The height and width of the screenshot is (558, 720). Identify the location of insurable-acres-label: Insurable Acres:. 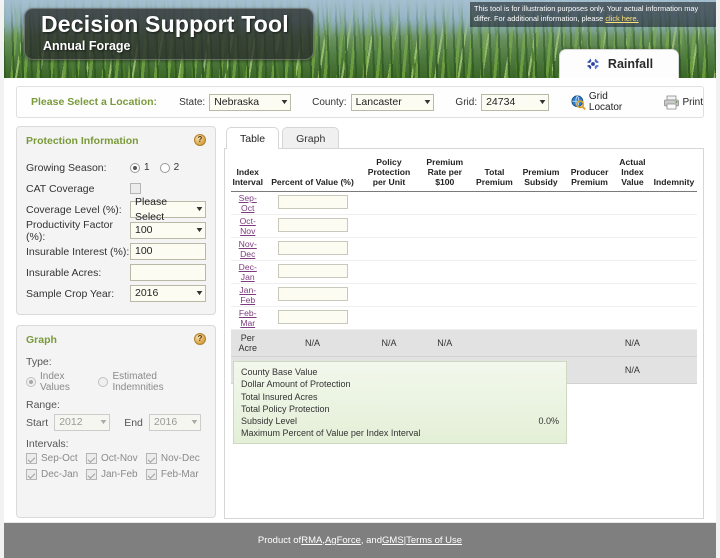
(64, 272).